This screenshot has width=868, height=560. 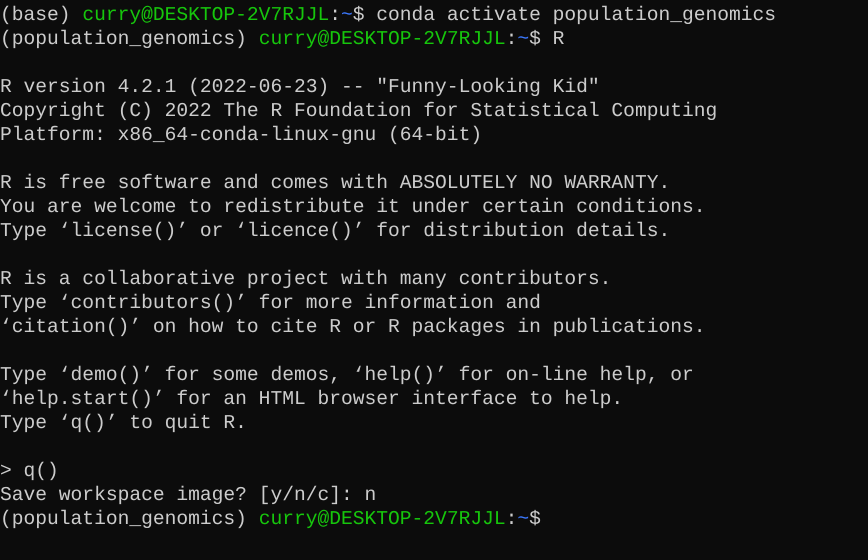 I want to click on terminal-line: (population_genomics) curry@DESKTOP-2V7RJJL:~$, so click(x=270, y=519).